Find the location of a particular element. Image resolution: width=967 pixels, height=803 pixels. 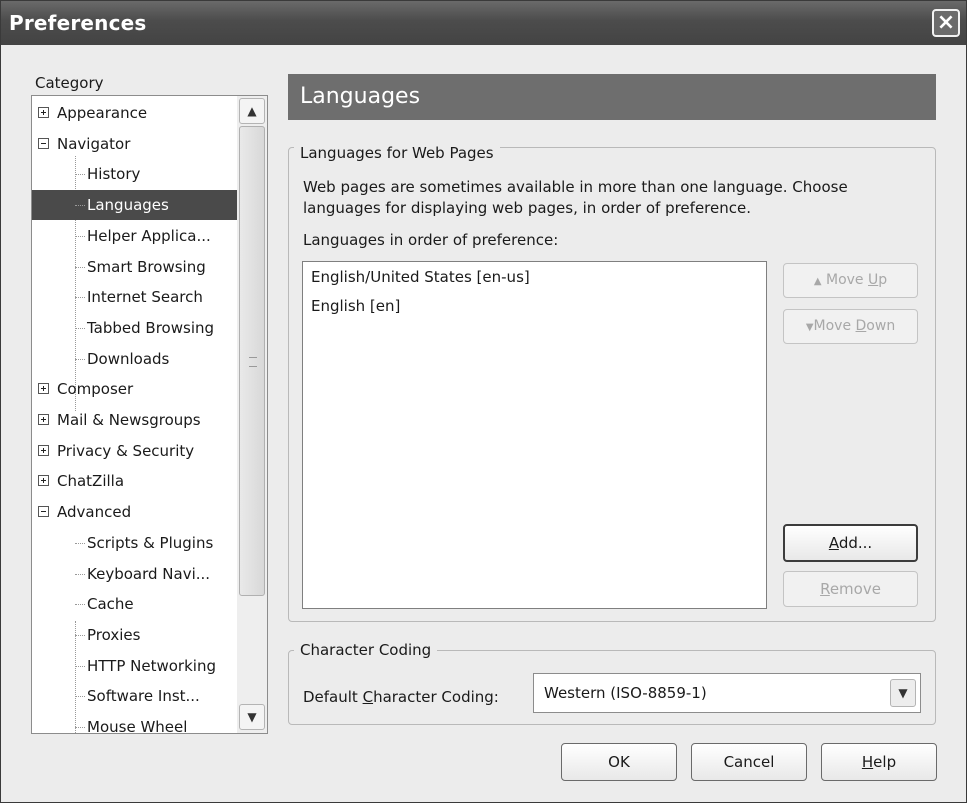

tree-item-proxies: Proxies is located at coordinates (134, 635).